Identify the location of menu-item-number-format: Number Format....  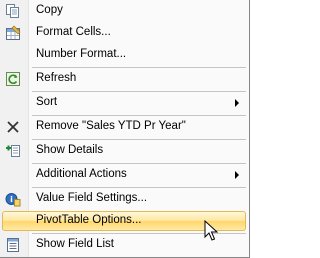
(124, 55).